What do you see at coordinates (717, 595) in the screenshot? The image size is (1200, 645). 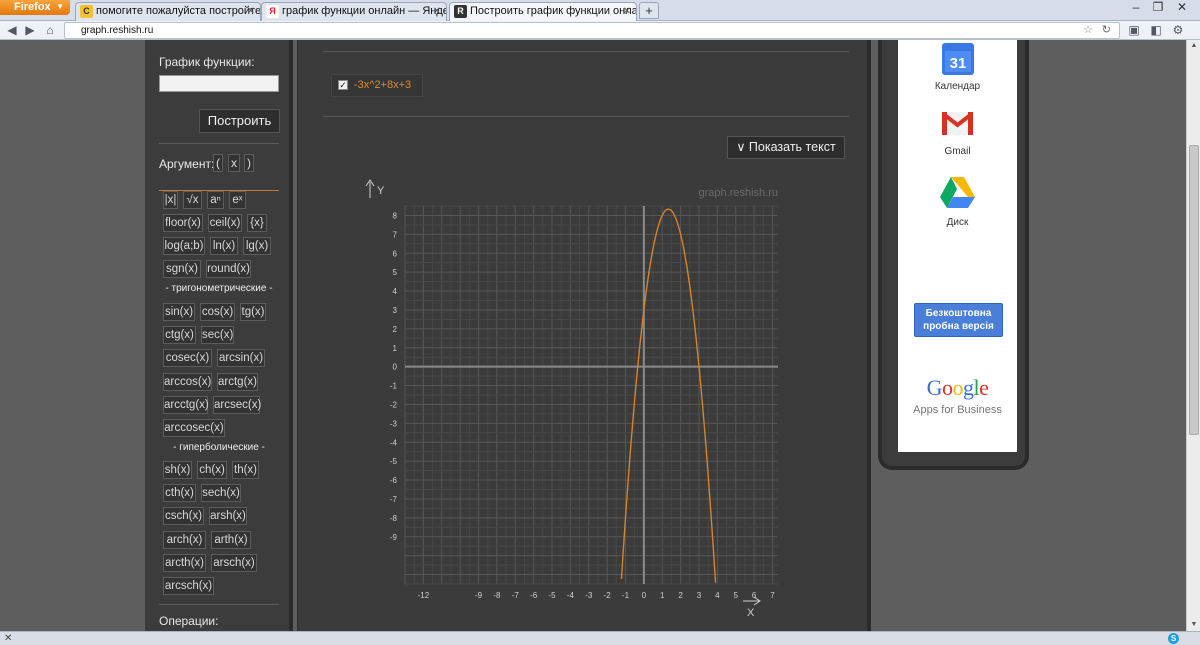 I see `x-tick-label: 4` at bounding box center [717, 595].